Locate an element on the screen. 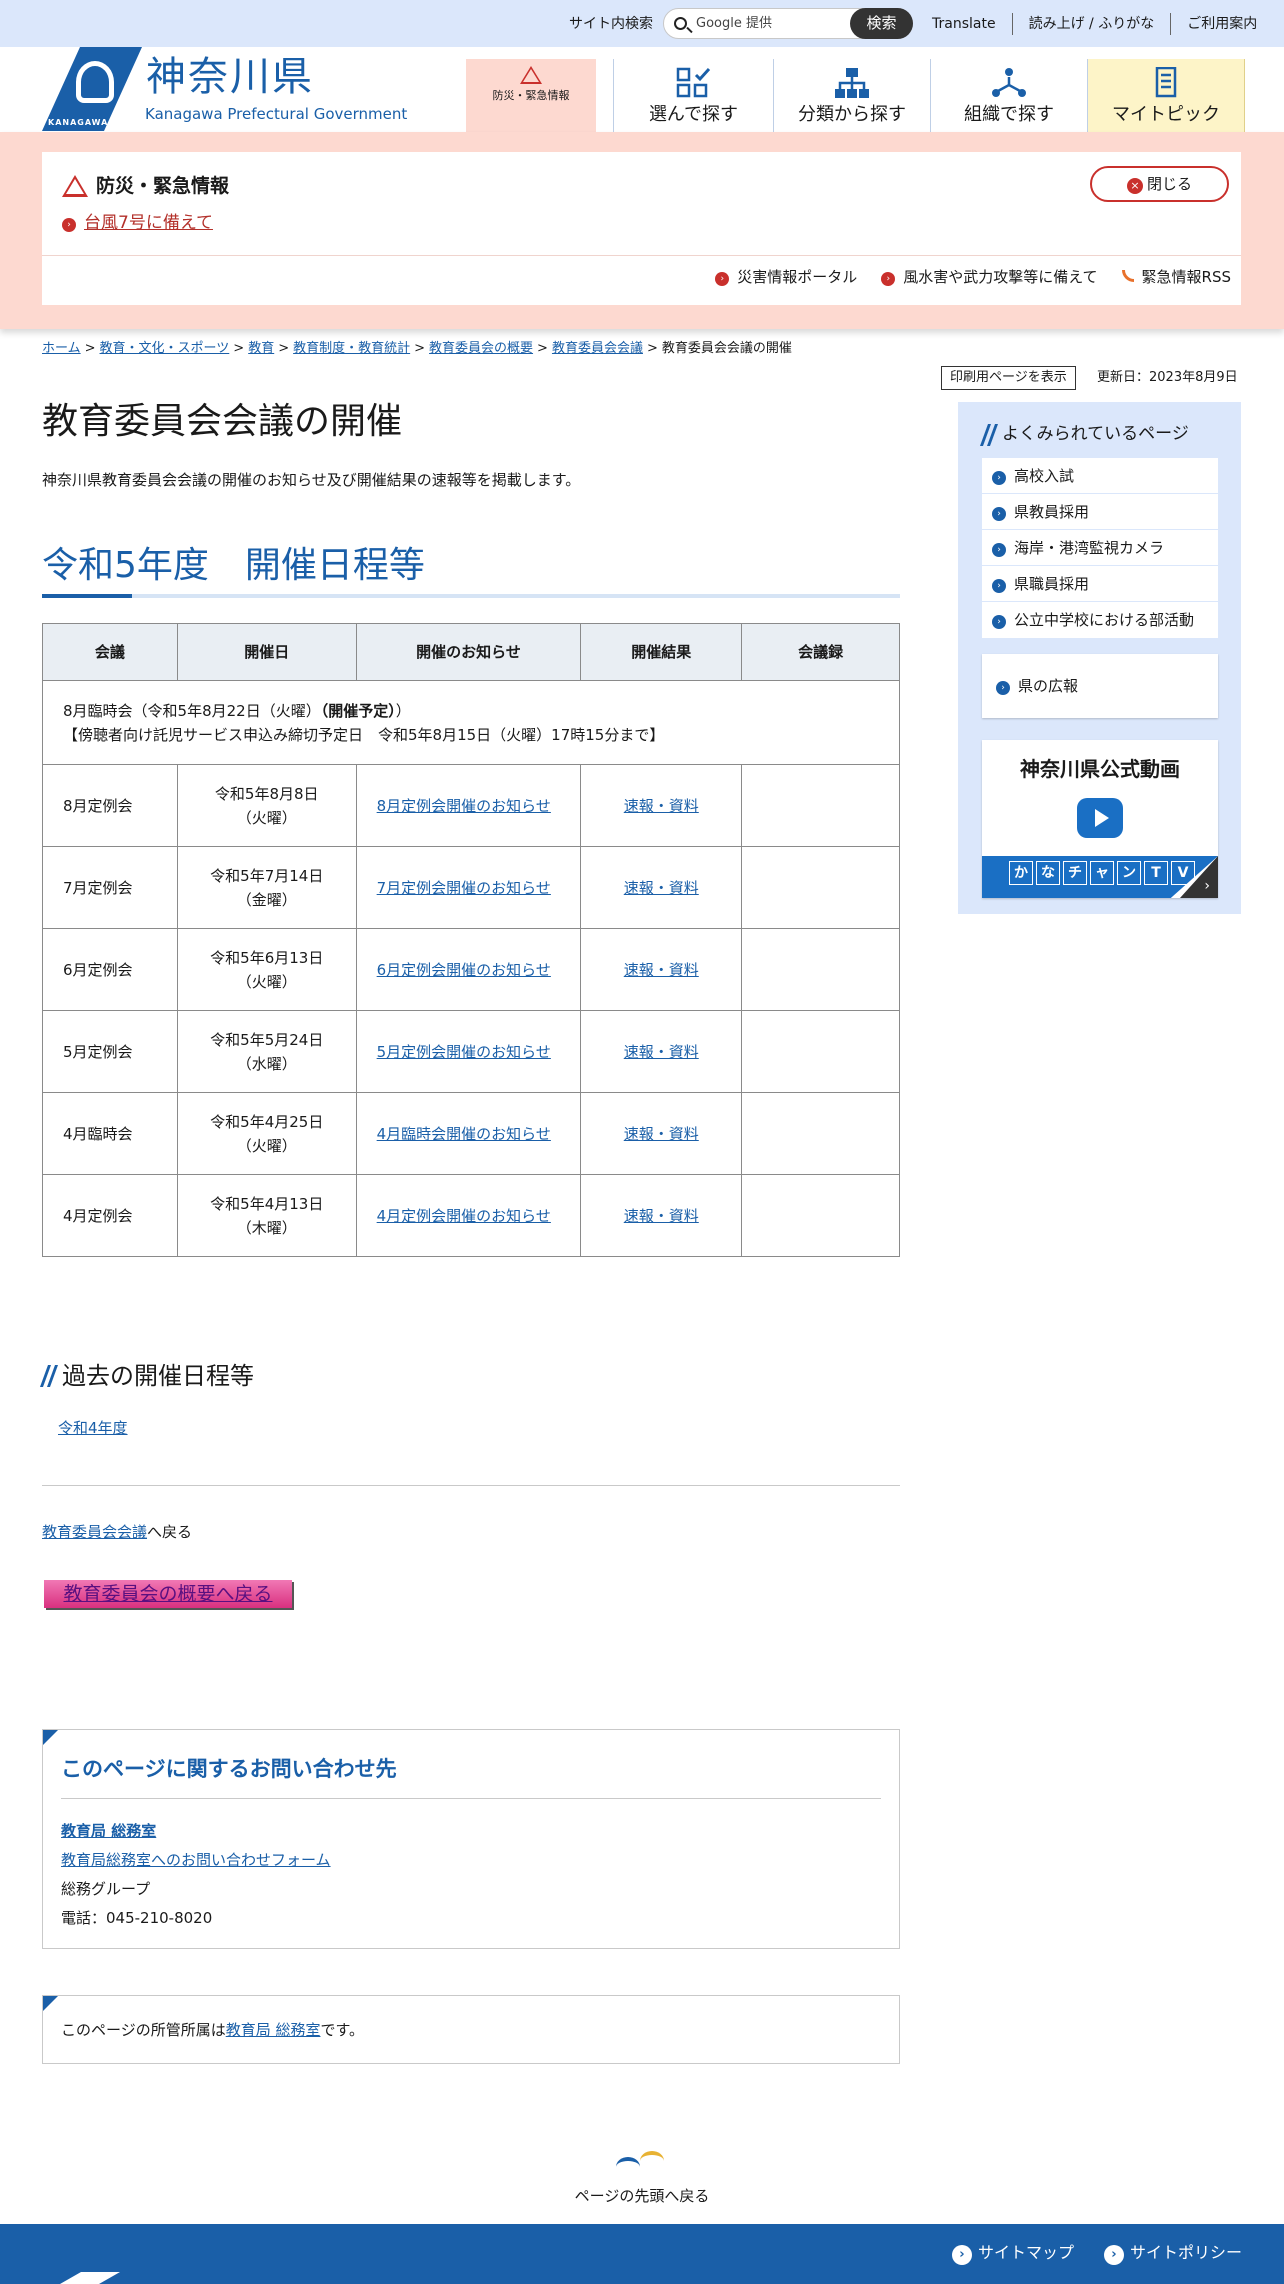 The height and width of the screenshot is (2284, 1284). kanagawa-logo-icon: KANAGAWA is located at coordinates (92, 89).